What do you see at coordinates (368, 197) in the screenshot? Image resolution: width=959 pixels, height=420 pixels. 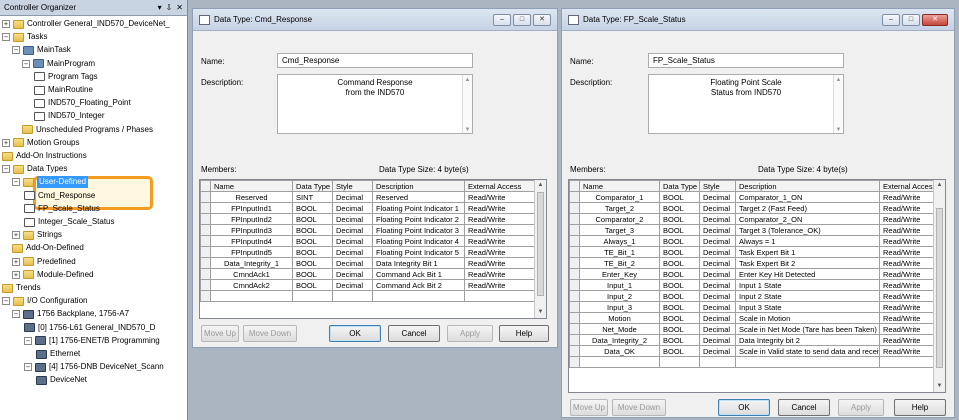 I see `table-row: Reserved SINT Decimal Reserved Read/Write` at bounding box center [368, 197].